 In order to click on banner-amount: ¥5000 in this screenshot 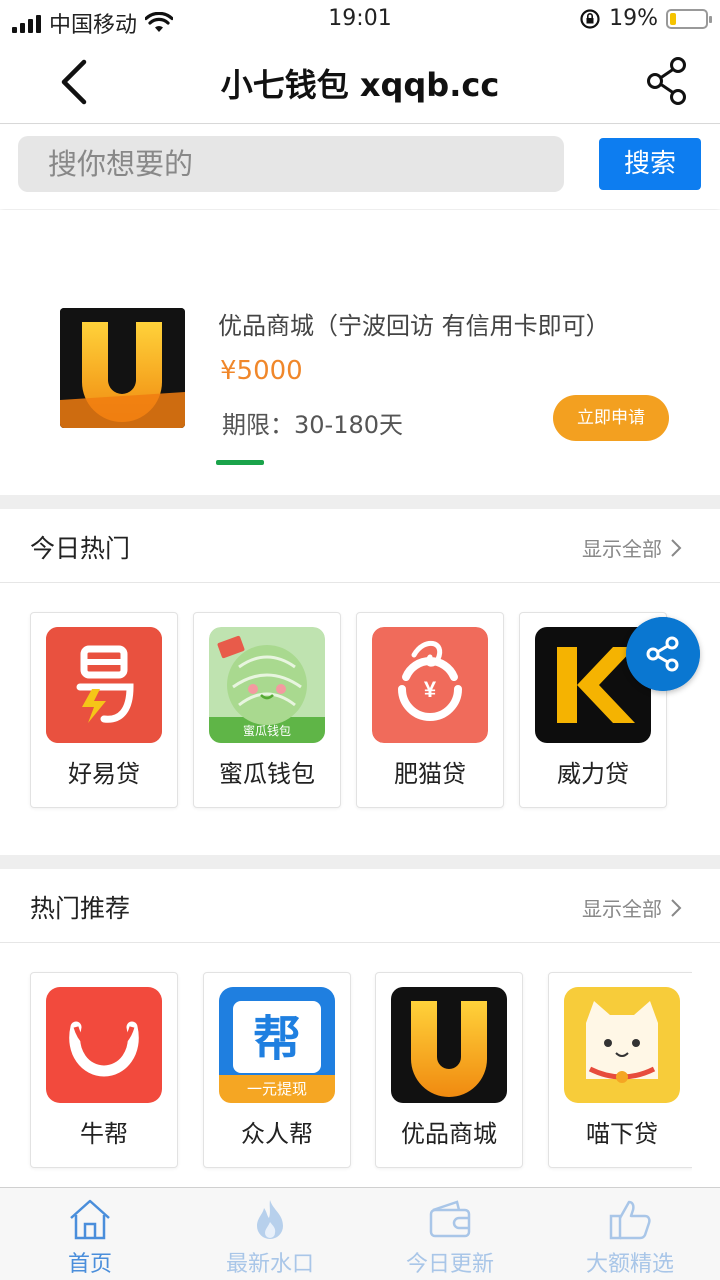, I will do `click(261, 371)`.